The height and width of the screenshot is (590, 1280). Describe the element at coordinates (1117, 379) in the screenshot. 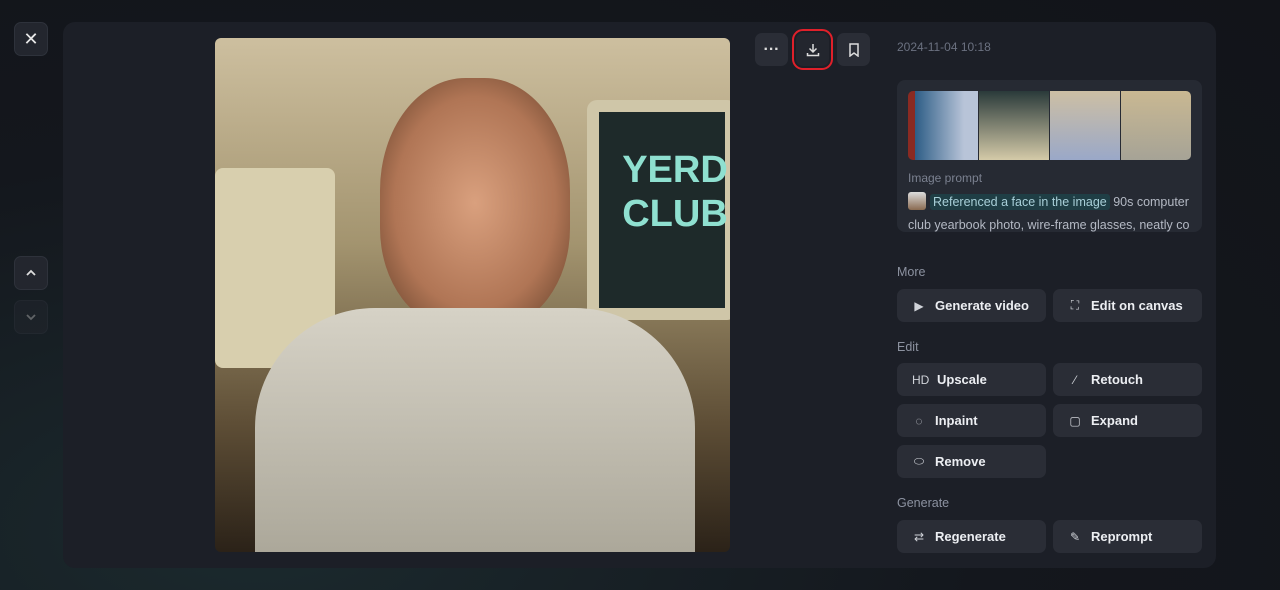

I see `button-label: Retouch` at that location.